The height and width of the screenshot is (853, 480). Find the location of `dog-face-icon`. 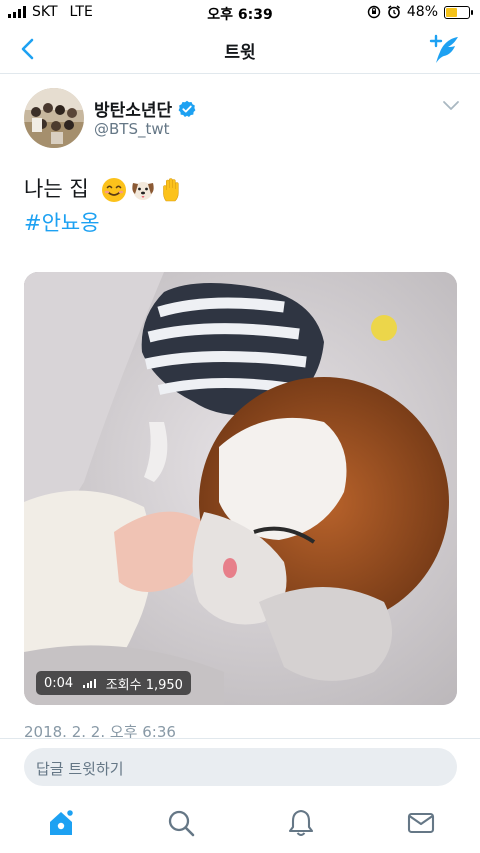

dog-face-icon is located at coordinates (143, 191).